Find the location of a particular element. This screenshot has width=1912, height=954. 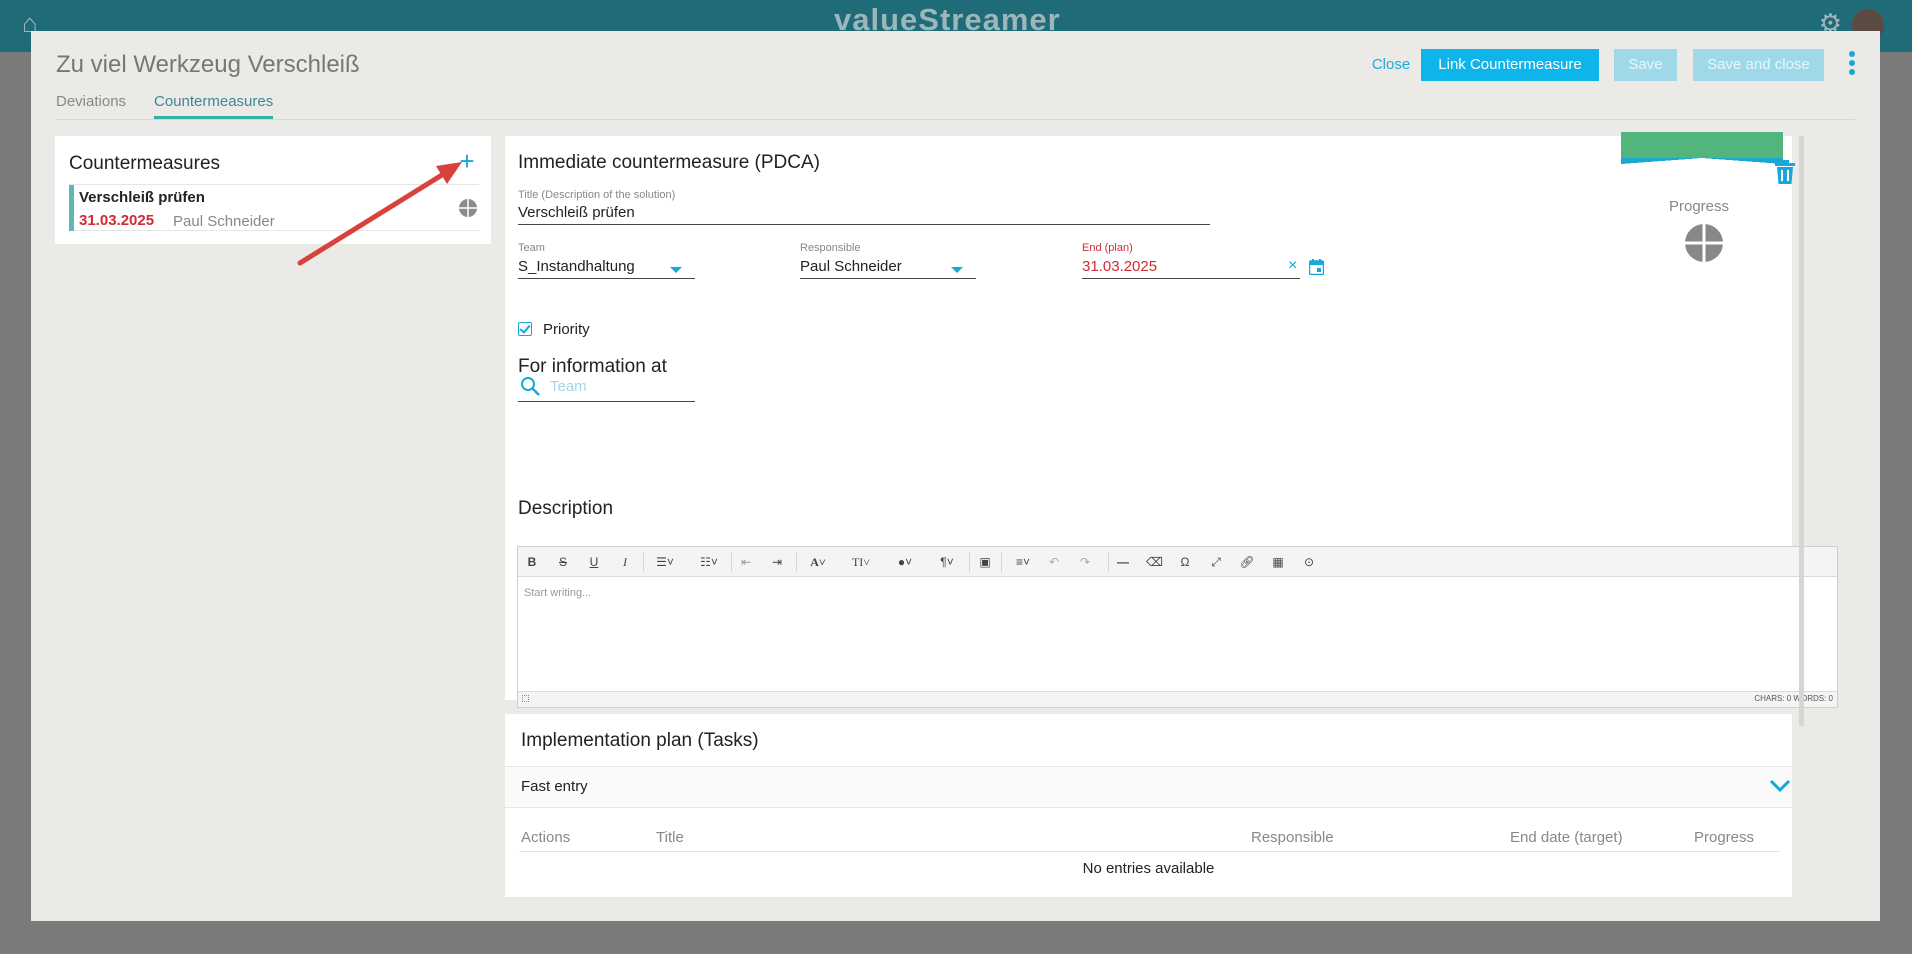

numbered-list-button: ☷˅ is located at coordinates (709, 562).